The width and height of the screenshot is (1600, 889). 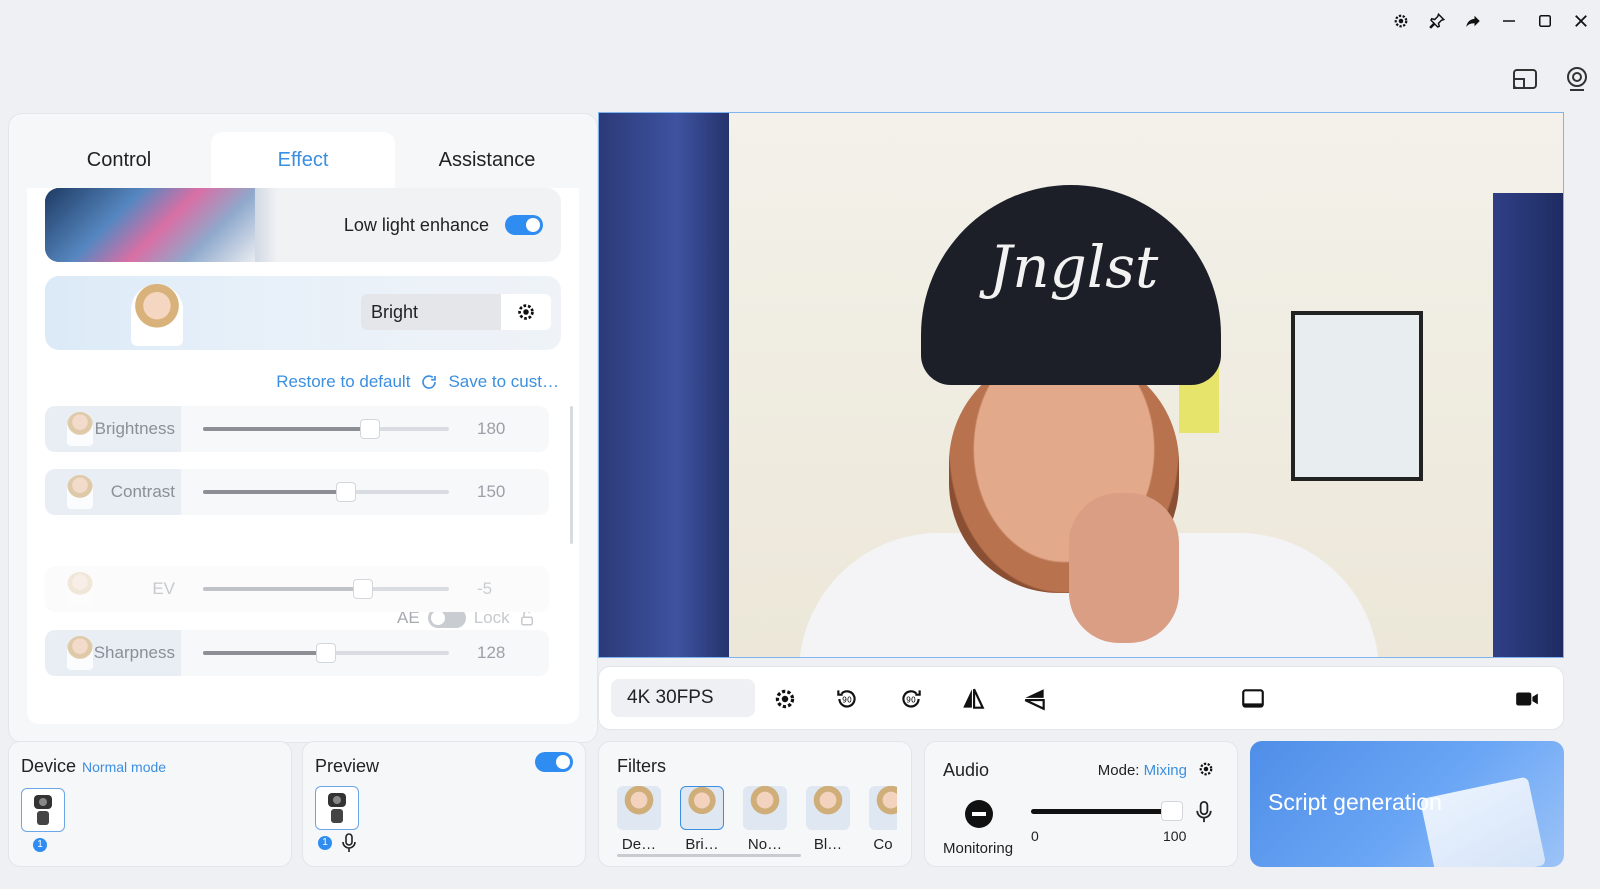 What do you see at coordinates (1171, 811) in the screenshot?
I see `volume-handle` at bounding box center [1171, 811].